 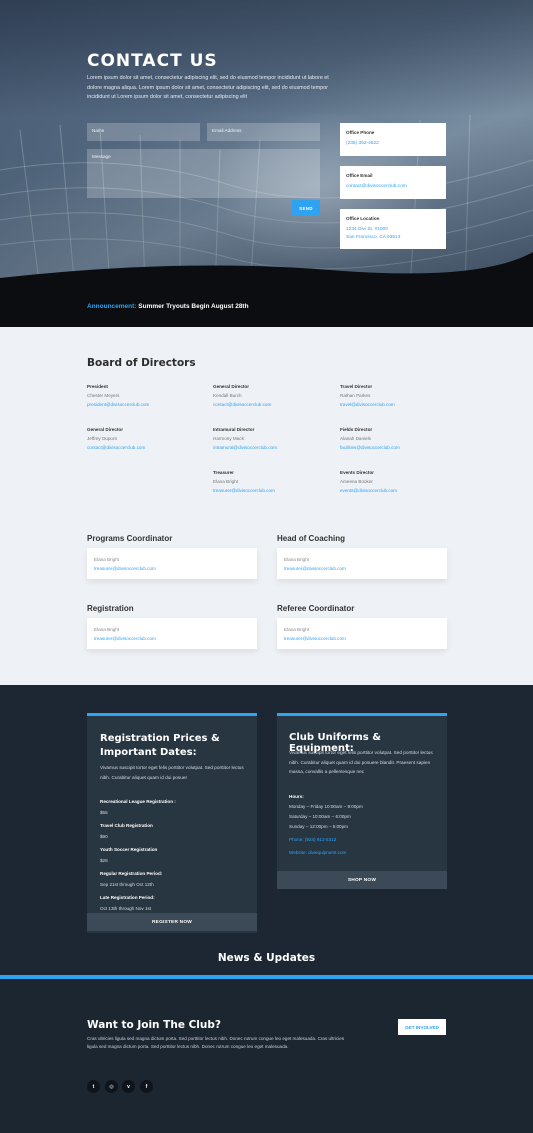 What do you see at coordinates (93, 1086) in the screenshot?
I see `twitter-icon: t` at bounding box center [93, 1086].